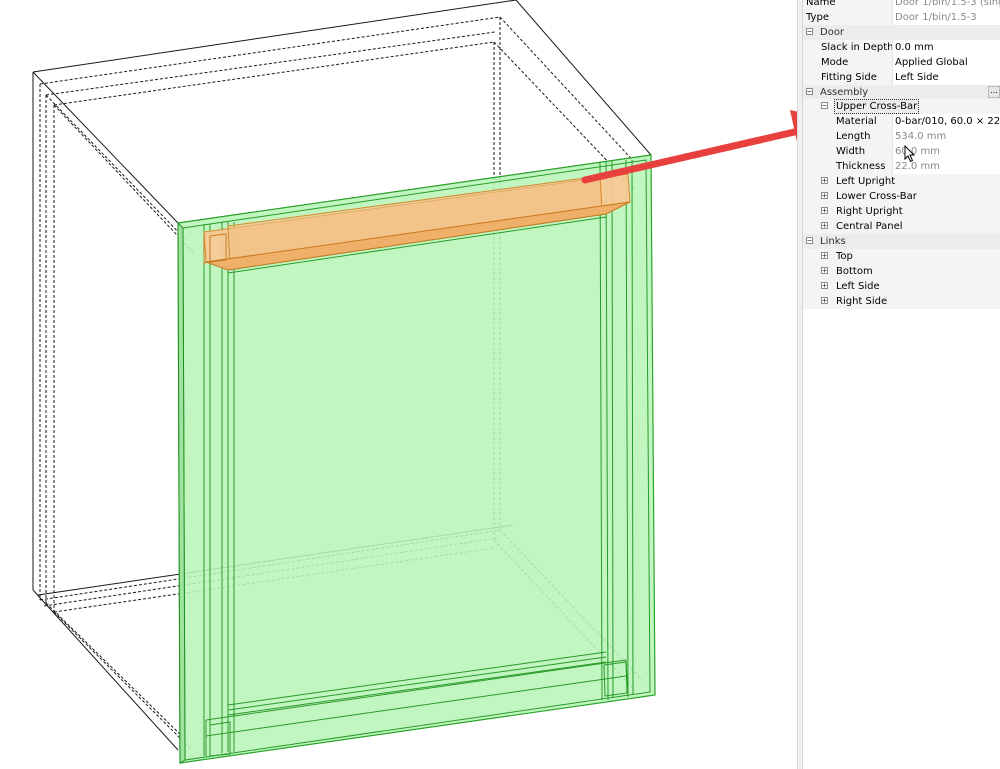  What do you see at coordinates (869, 226) in the screenshot?
I see `subcategory-label: Central Panel` at bounding box center [869, 226].